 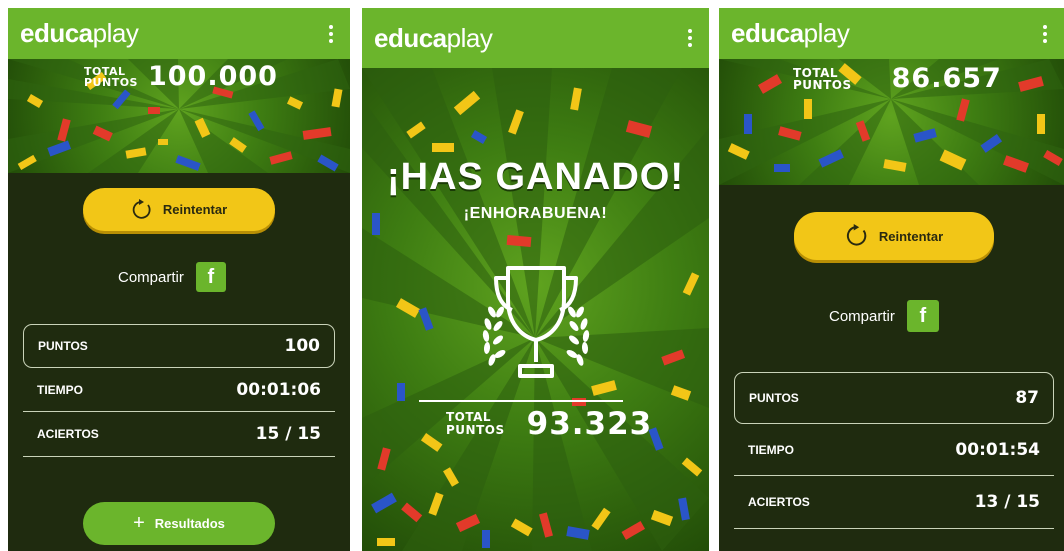 What do you see at coordinates (1027, 398) in the screenshot?
I see `stat-value: 87` at bounding box center [1027, 398].